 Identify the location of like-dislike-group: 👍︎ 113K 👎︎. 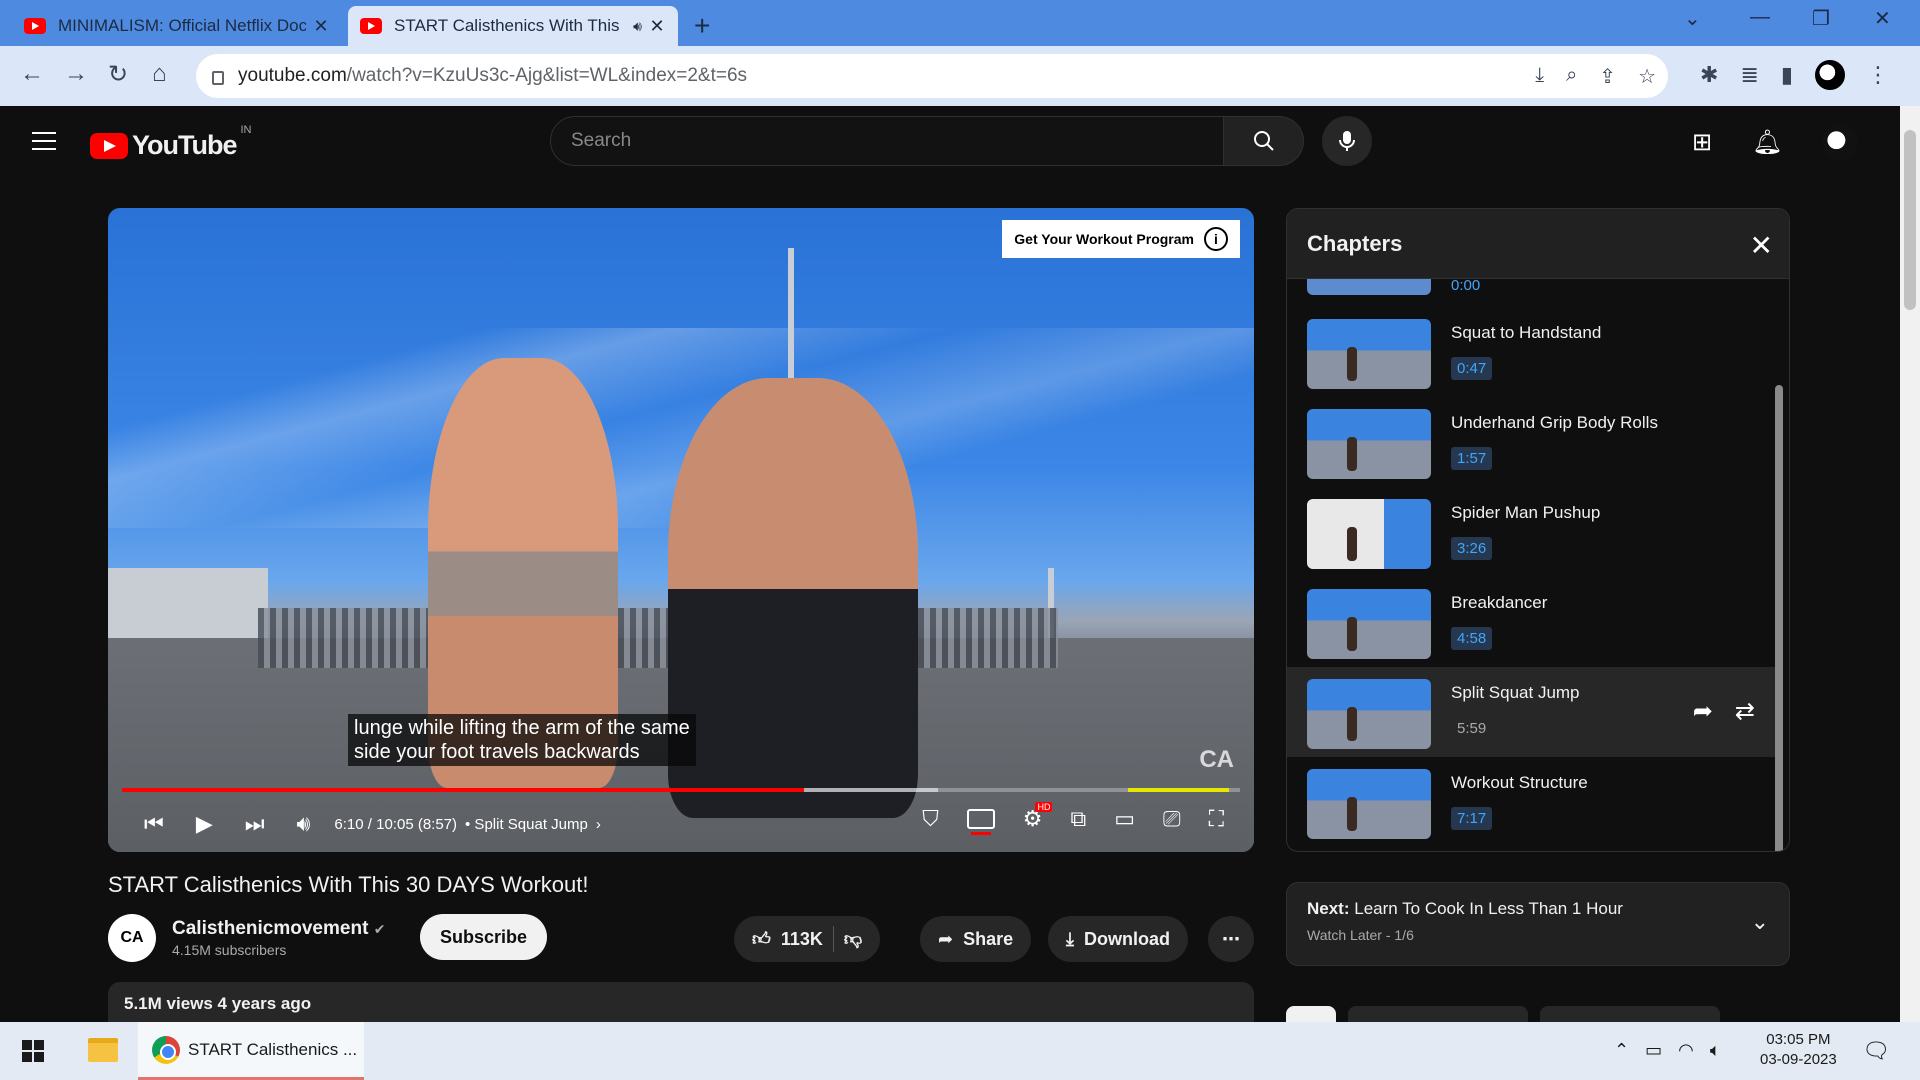
(807, 939).